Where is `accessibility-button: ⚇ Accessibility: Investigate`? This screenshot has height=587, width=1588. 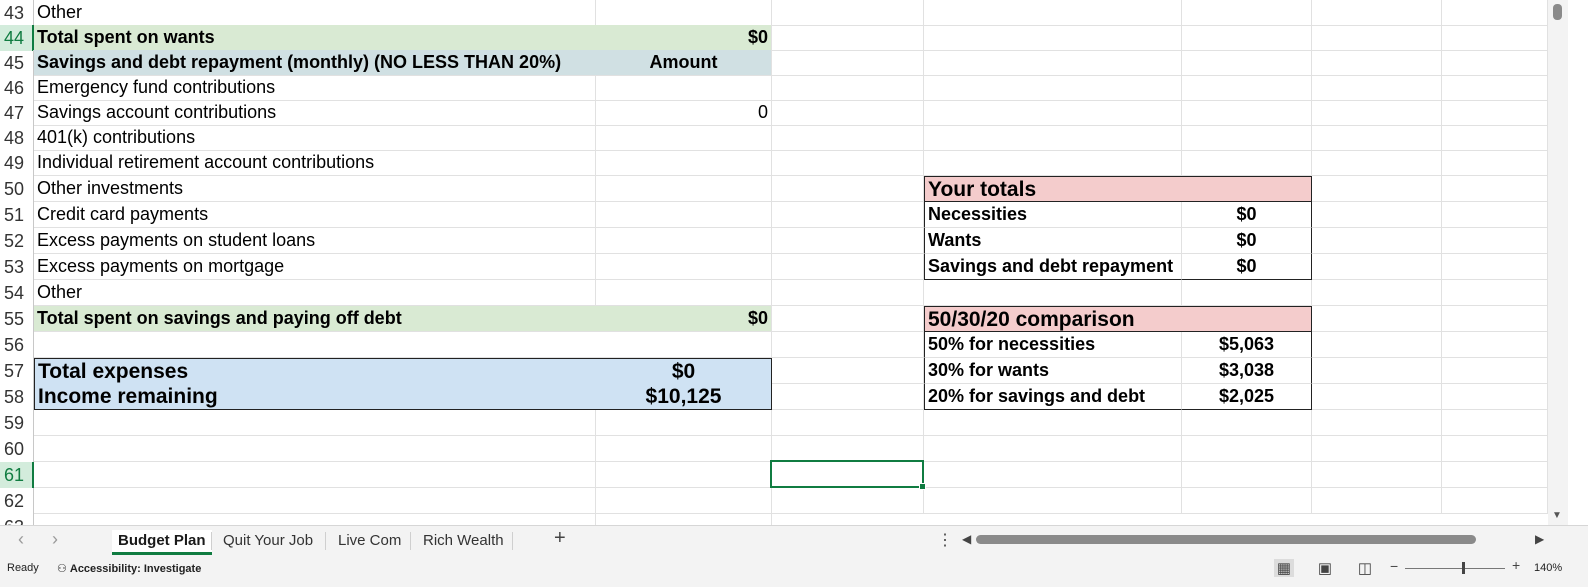 accessibility-button: ⚇ Accessibility: Investigate is located at coordinates (129, 568).